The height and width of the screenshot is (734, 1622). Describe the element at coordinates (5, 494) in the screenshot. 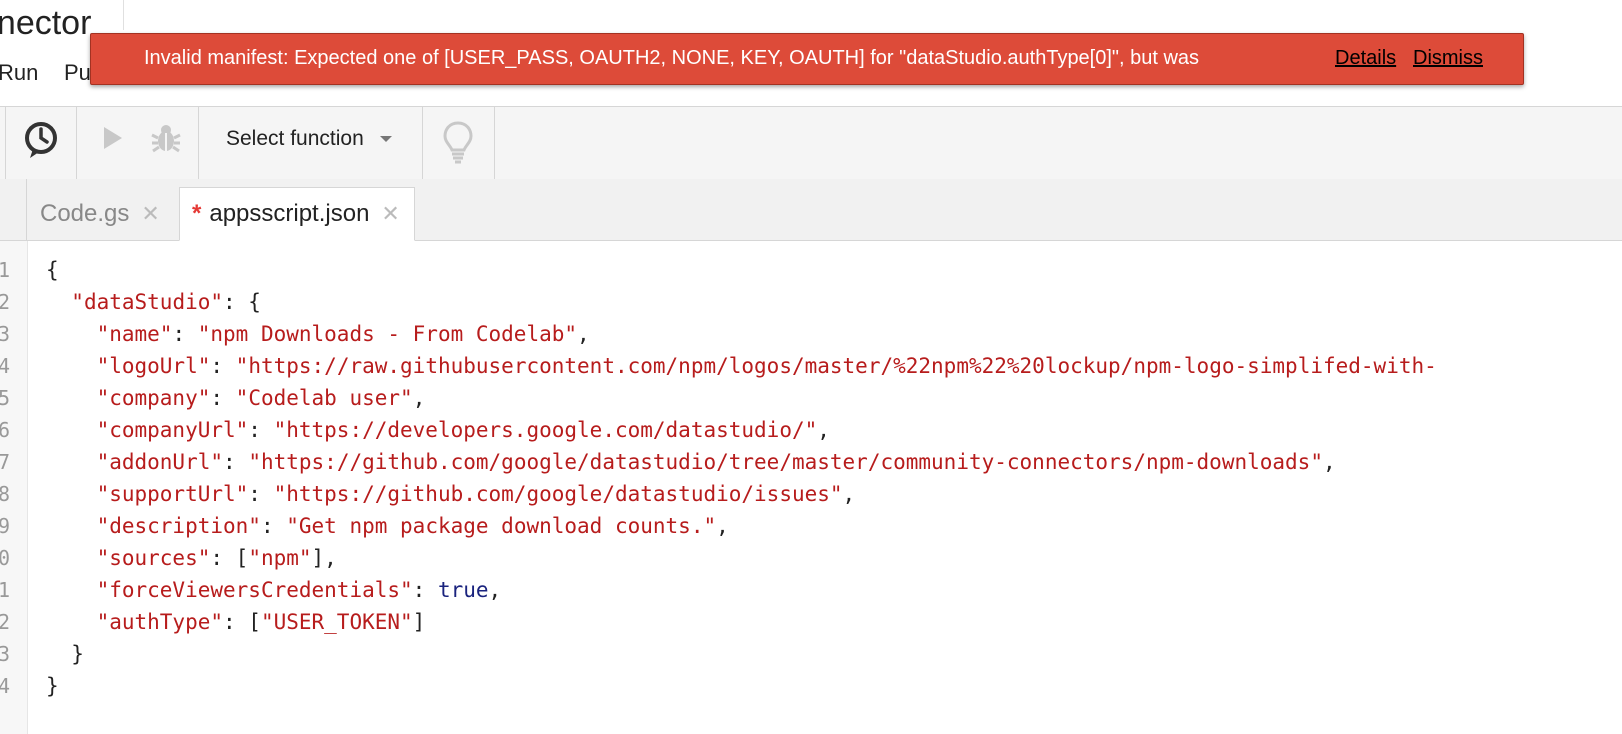

I see `line-number: 8` at that location.